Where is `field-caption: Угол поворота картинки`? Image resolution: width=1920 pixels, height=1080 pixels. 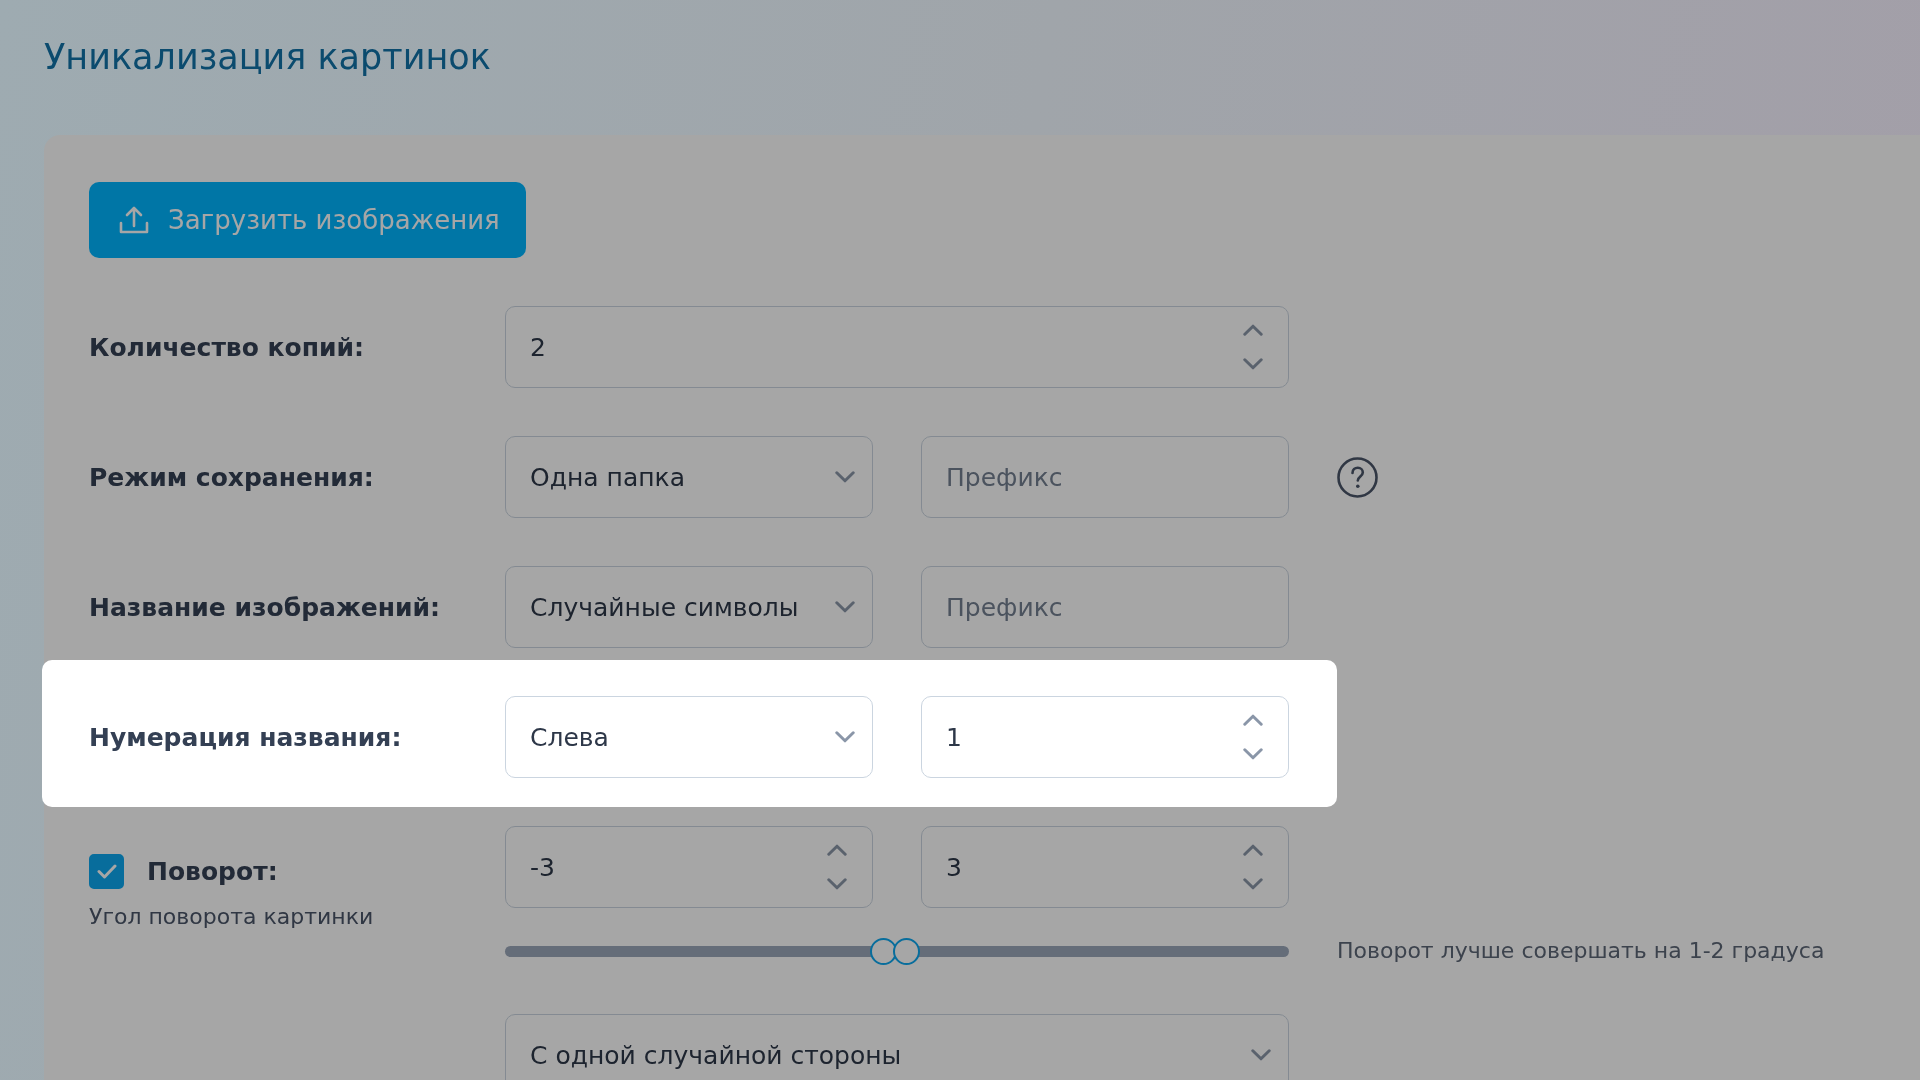
field-caption: Угол поворота картинки is located at coordinates (231, 917).